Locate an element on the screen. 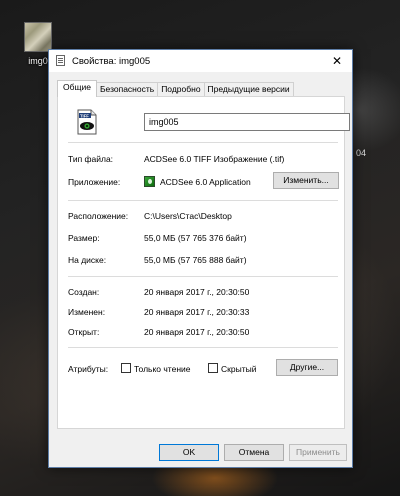 This screenshot has height=496, width=400. file-type-label: Тип файла: is located at coordinates (91, 159).